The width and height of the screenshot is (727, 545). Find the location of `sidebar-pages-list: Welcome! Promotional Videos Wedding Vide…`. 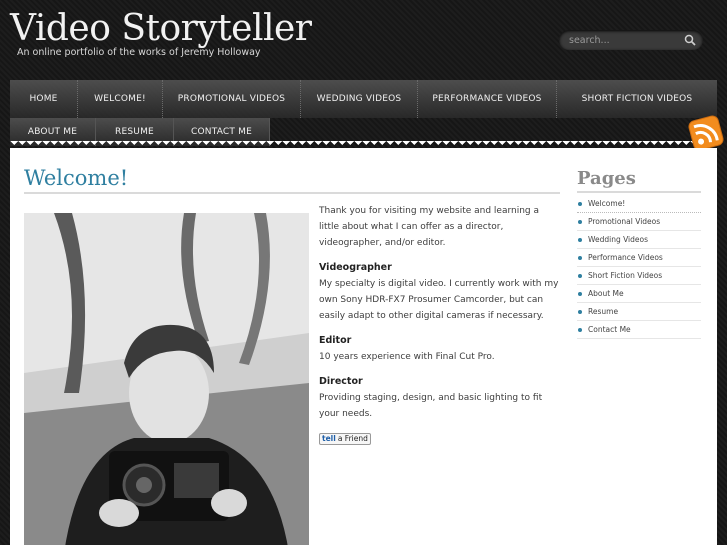

sidebar-pages-list: Welcome! Promotional Videos Wedding Vide… is located at coordinates (639, 267).